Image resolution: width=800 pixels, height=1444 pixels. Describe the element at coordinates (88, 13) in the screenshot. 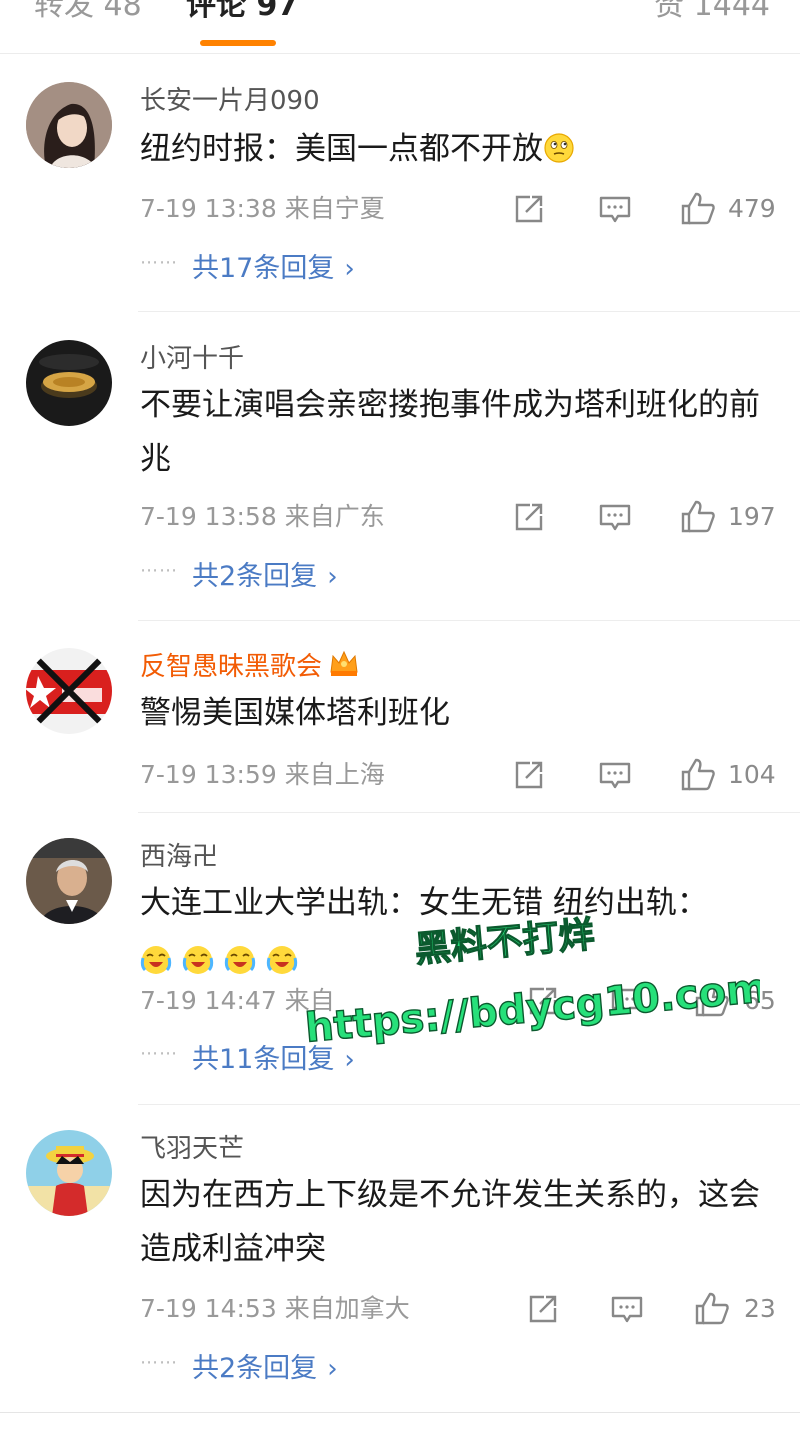

I see `tab-reposts: 转发 48` at that location.